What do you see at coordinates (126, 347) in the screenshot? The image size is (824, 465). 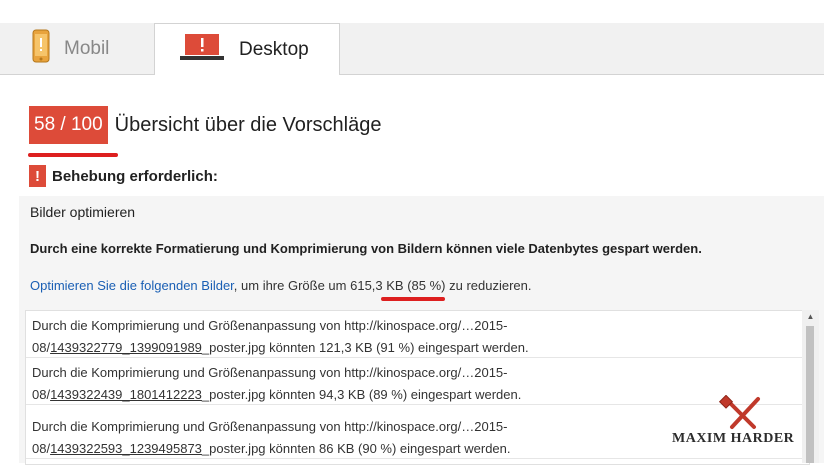 I see `item-file: 1439322779_1399091989` at bounding box center [126, 347].